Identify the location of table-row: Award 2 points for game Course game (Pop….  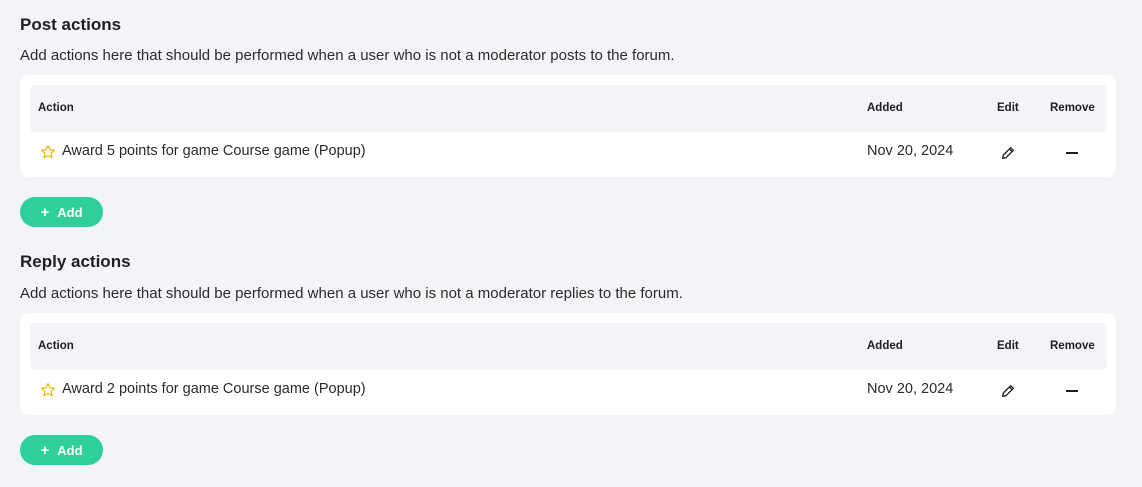
(568, 392).